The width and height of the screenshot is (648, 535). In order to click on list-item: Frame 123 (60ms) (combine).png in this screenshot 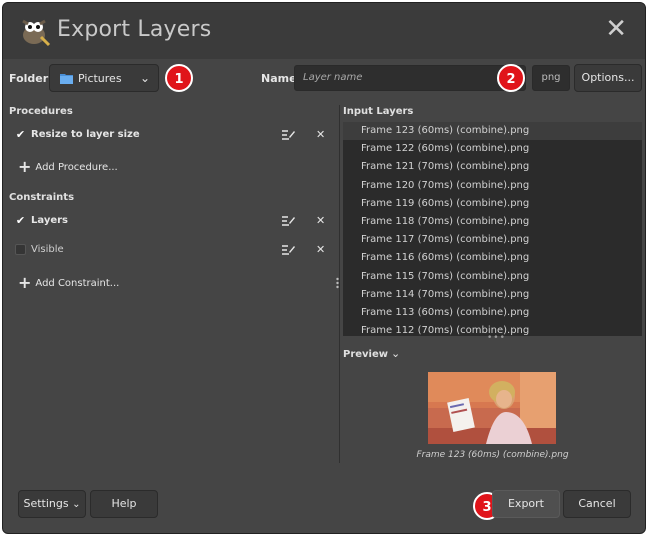, I will do `click(492, 131)`.